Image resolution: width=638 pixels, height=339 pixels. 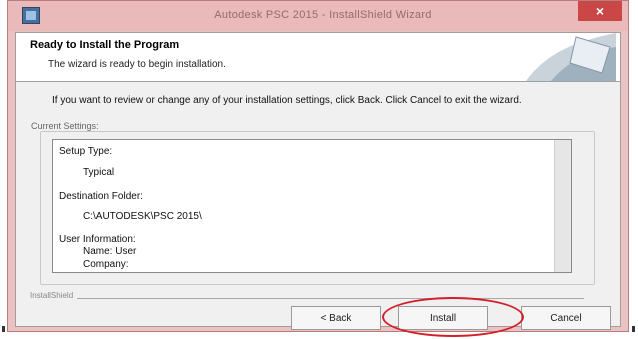 I want to click on footer-divider, so click(x=322, y=298).